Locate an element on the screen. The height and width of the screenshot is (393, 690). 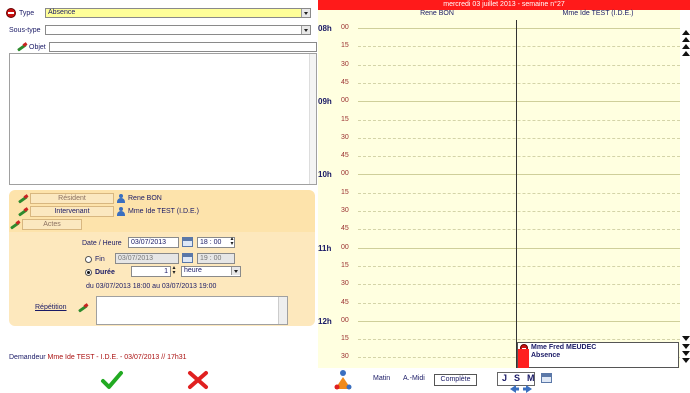
duree-field: 1 is located at coordinates (151, 271).